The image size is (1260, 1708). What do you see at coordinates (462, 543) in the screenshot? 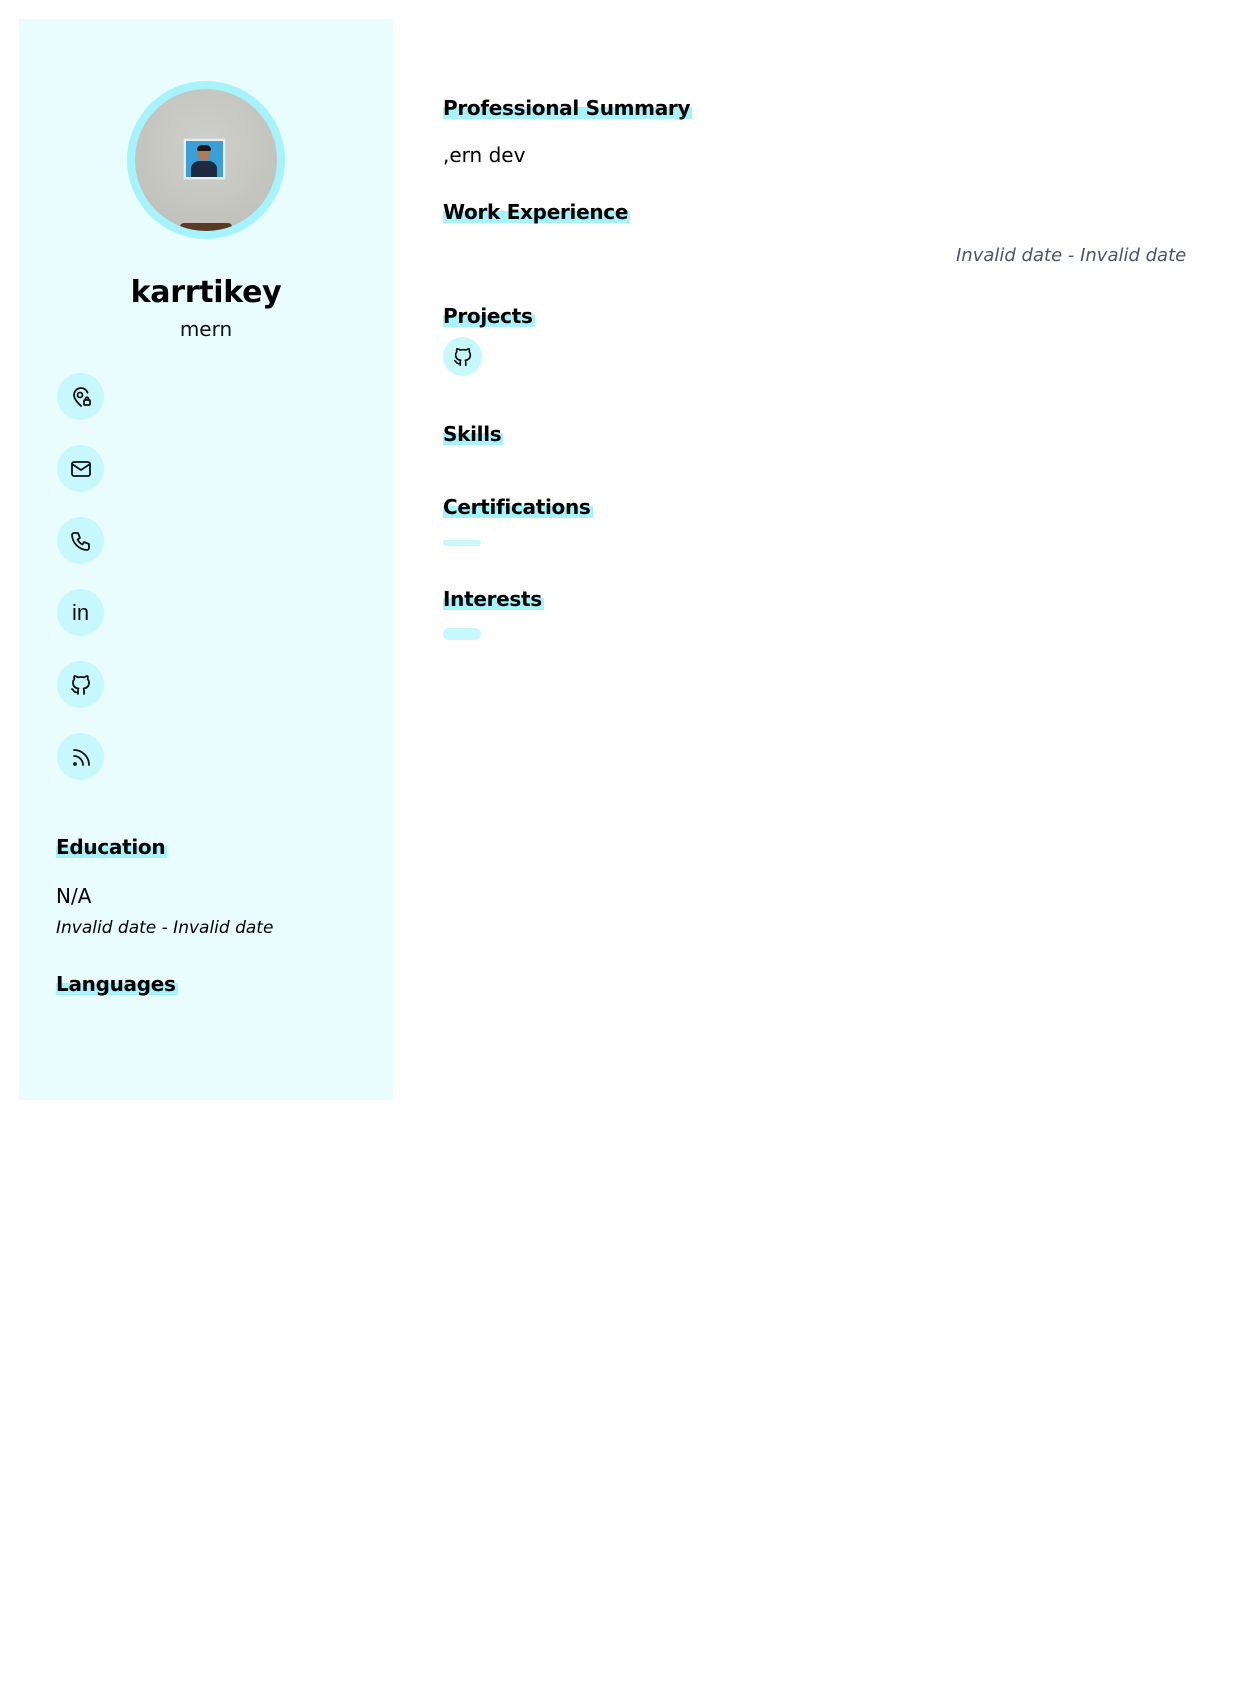
I see `certification-item` at bounding box center [462, 543].